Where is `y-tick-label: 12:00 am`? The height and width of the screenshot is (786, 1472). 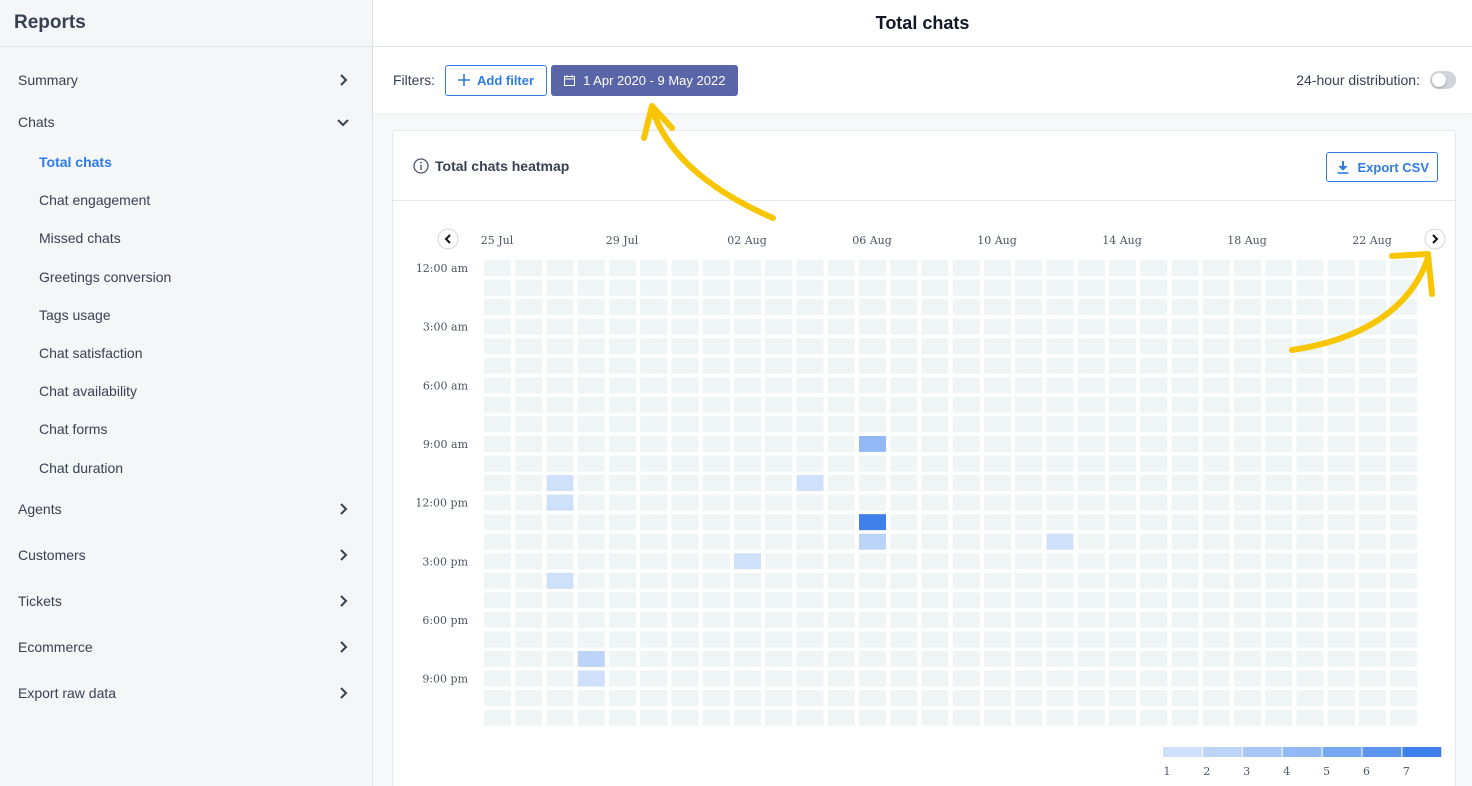 y-tick-label: 12:00 am is located at coordinates (442, 268).